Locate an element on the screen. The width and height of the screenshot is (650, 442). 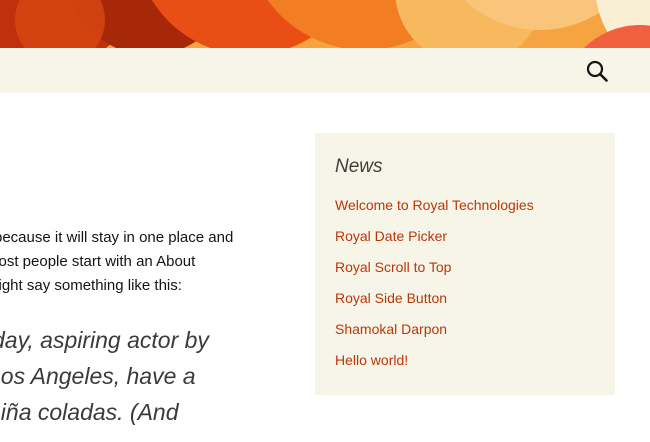
news-link-shamokal-darpon: Shamokal Darpon is located at coordinates (391, 329).